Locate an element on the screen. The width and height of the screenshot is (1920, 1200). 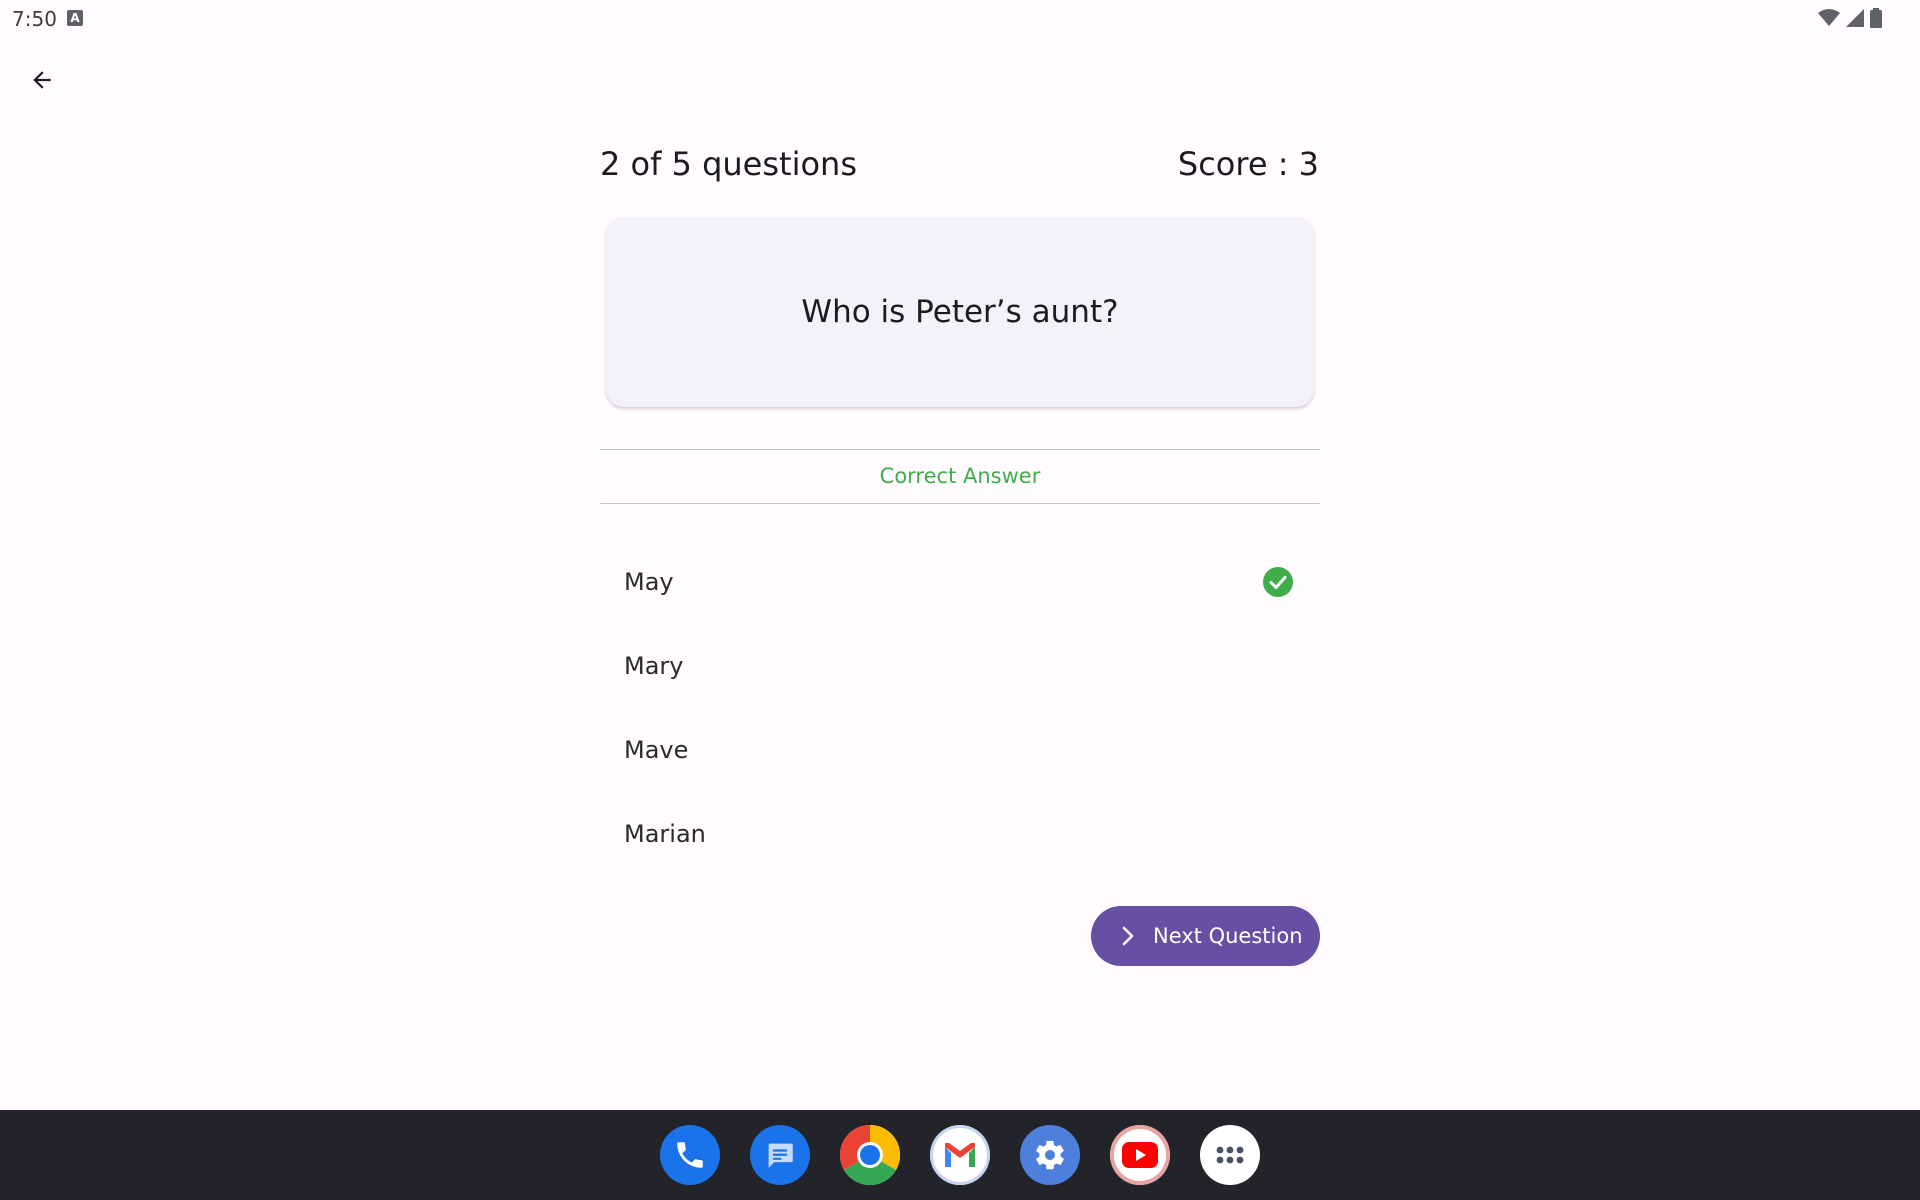
status-bar: 7:50 A is located at coordinates (960, 18).